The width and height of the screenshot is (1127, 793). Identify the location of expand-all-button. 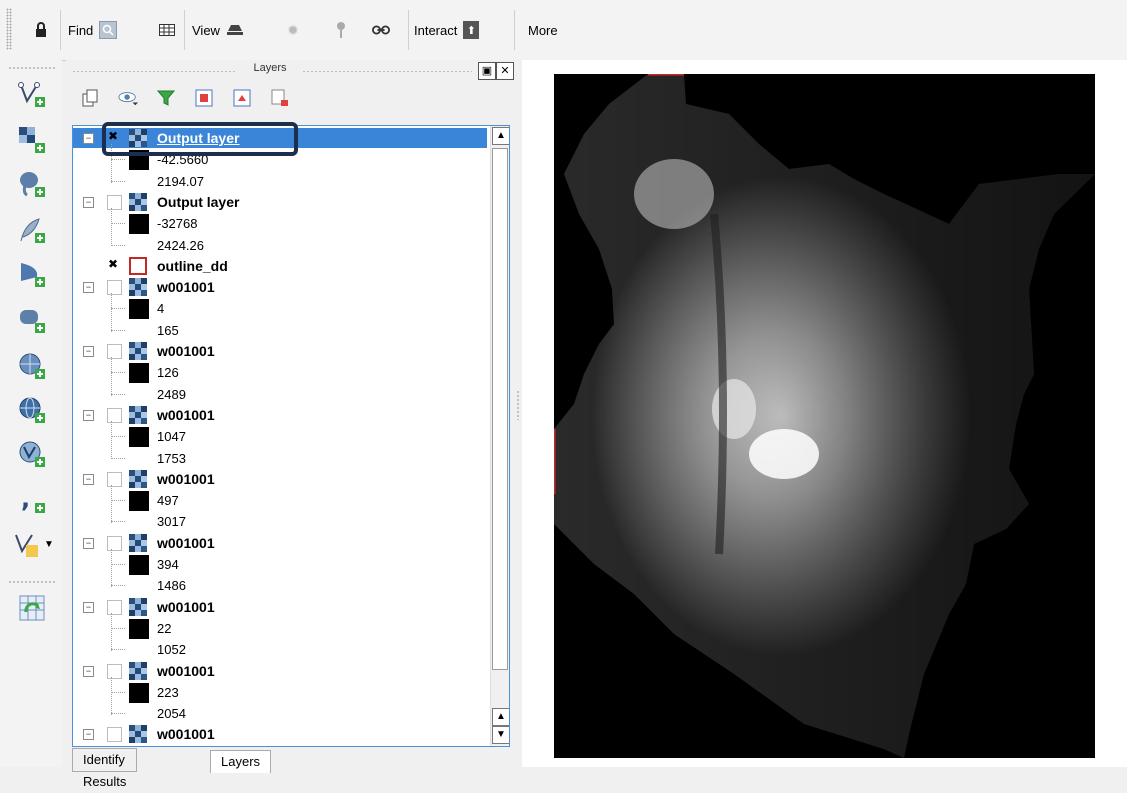
(204, 98).